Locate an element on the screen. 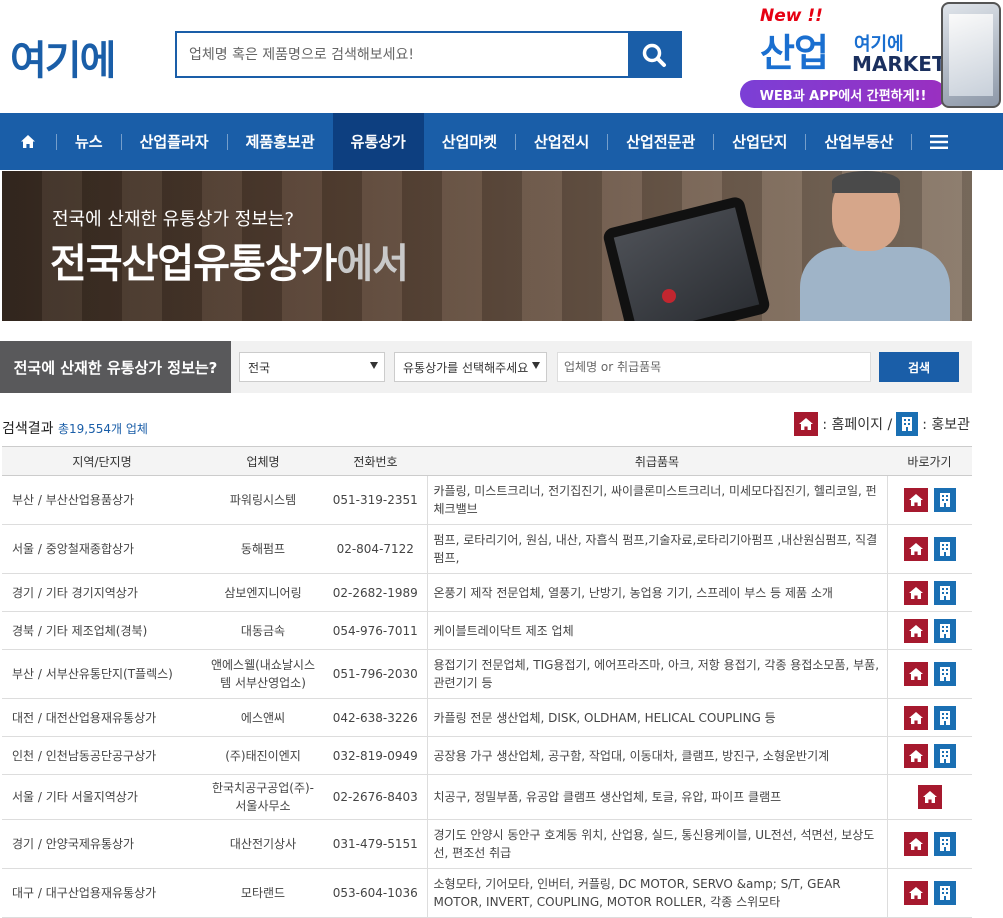  cell-region: 경기 / 기타 경기지역상가 is located at coordinates (102, 592).